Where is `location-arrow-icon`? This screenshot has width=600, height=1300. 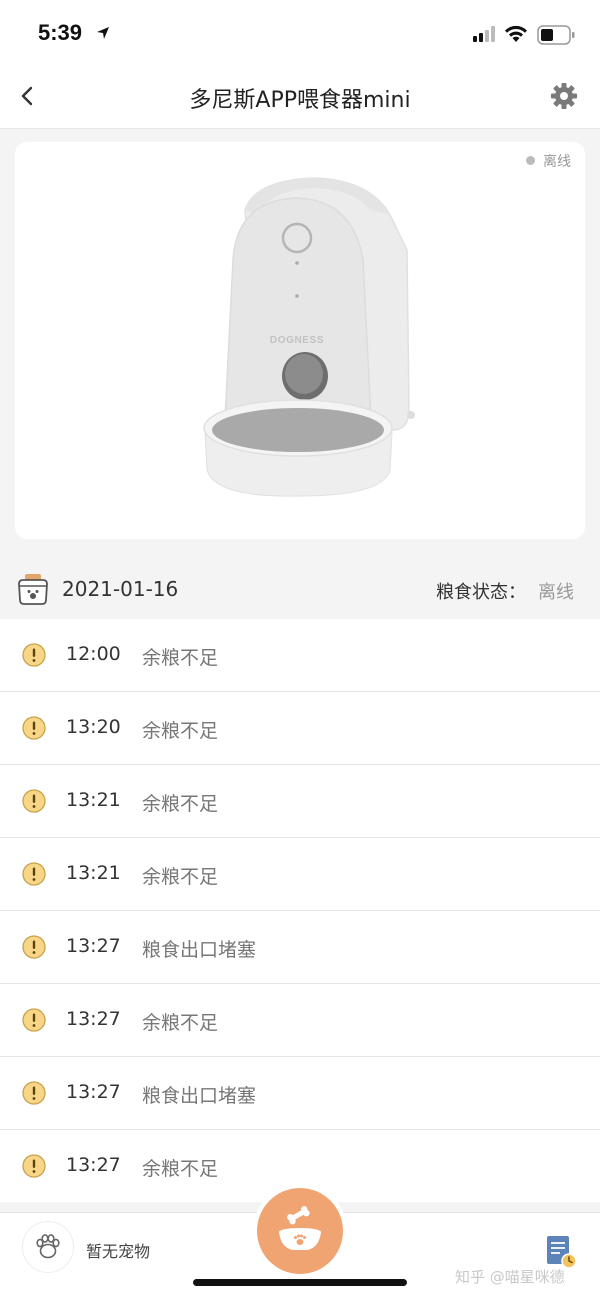 location-arrow-icon is located at coordinates (103, 33).